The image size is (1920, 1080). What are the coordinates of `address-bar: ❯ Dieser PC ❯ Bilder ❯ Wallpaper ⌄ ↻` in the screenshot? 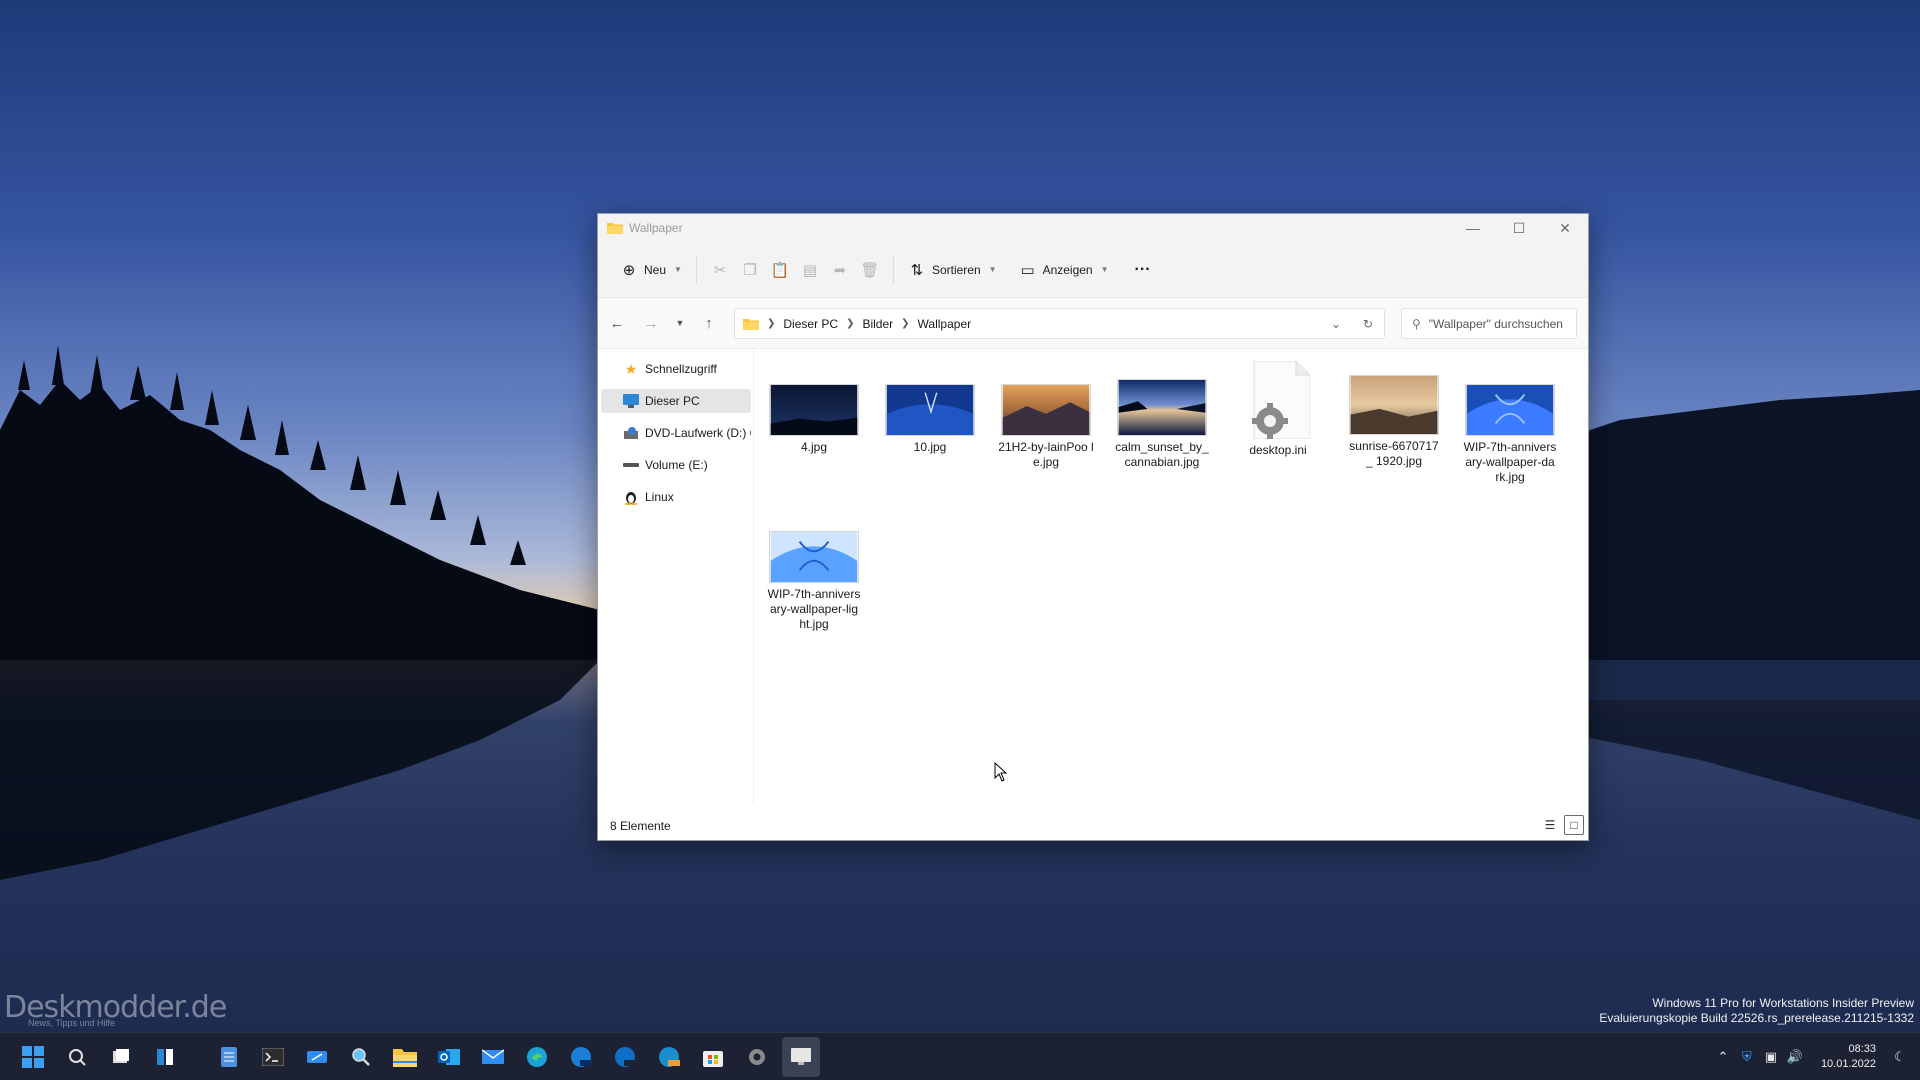 It's located at (1059, 323).